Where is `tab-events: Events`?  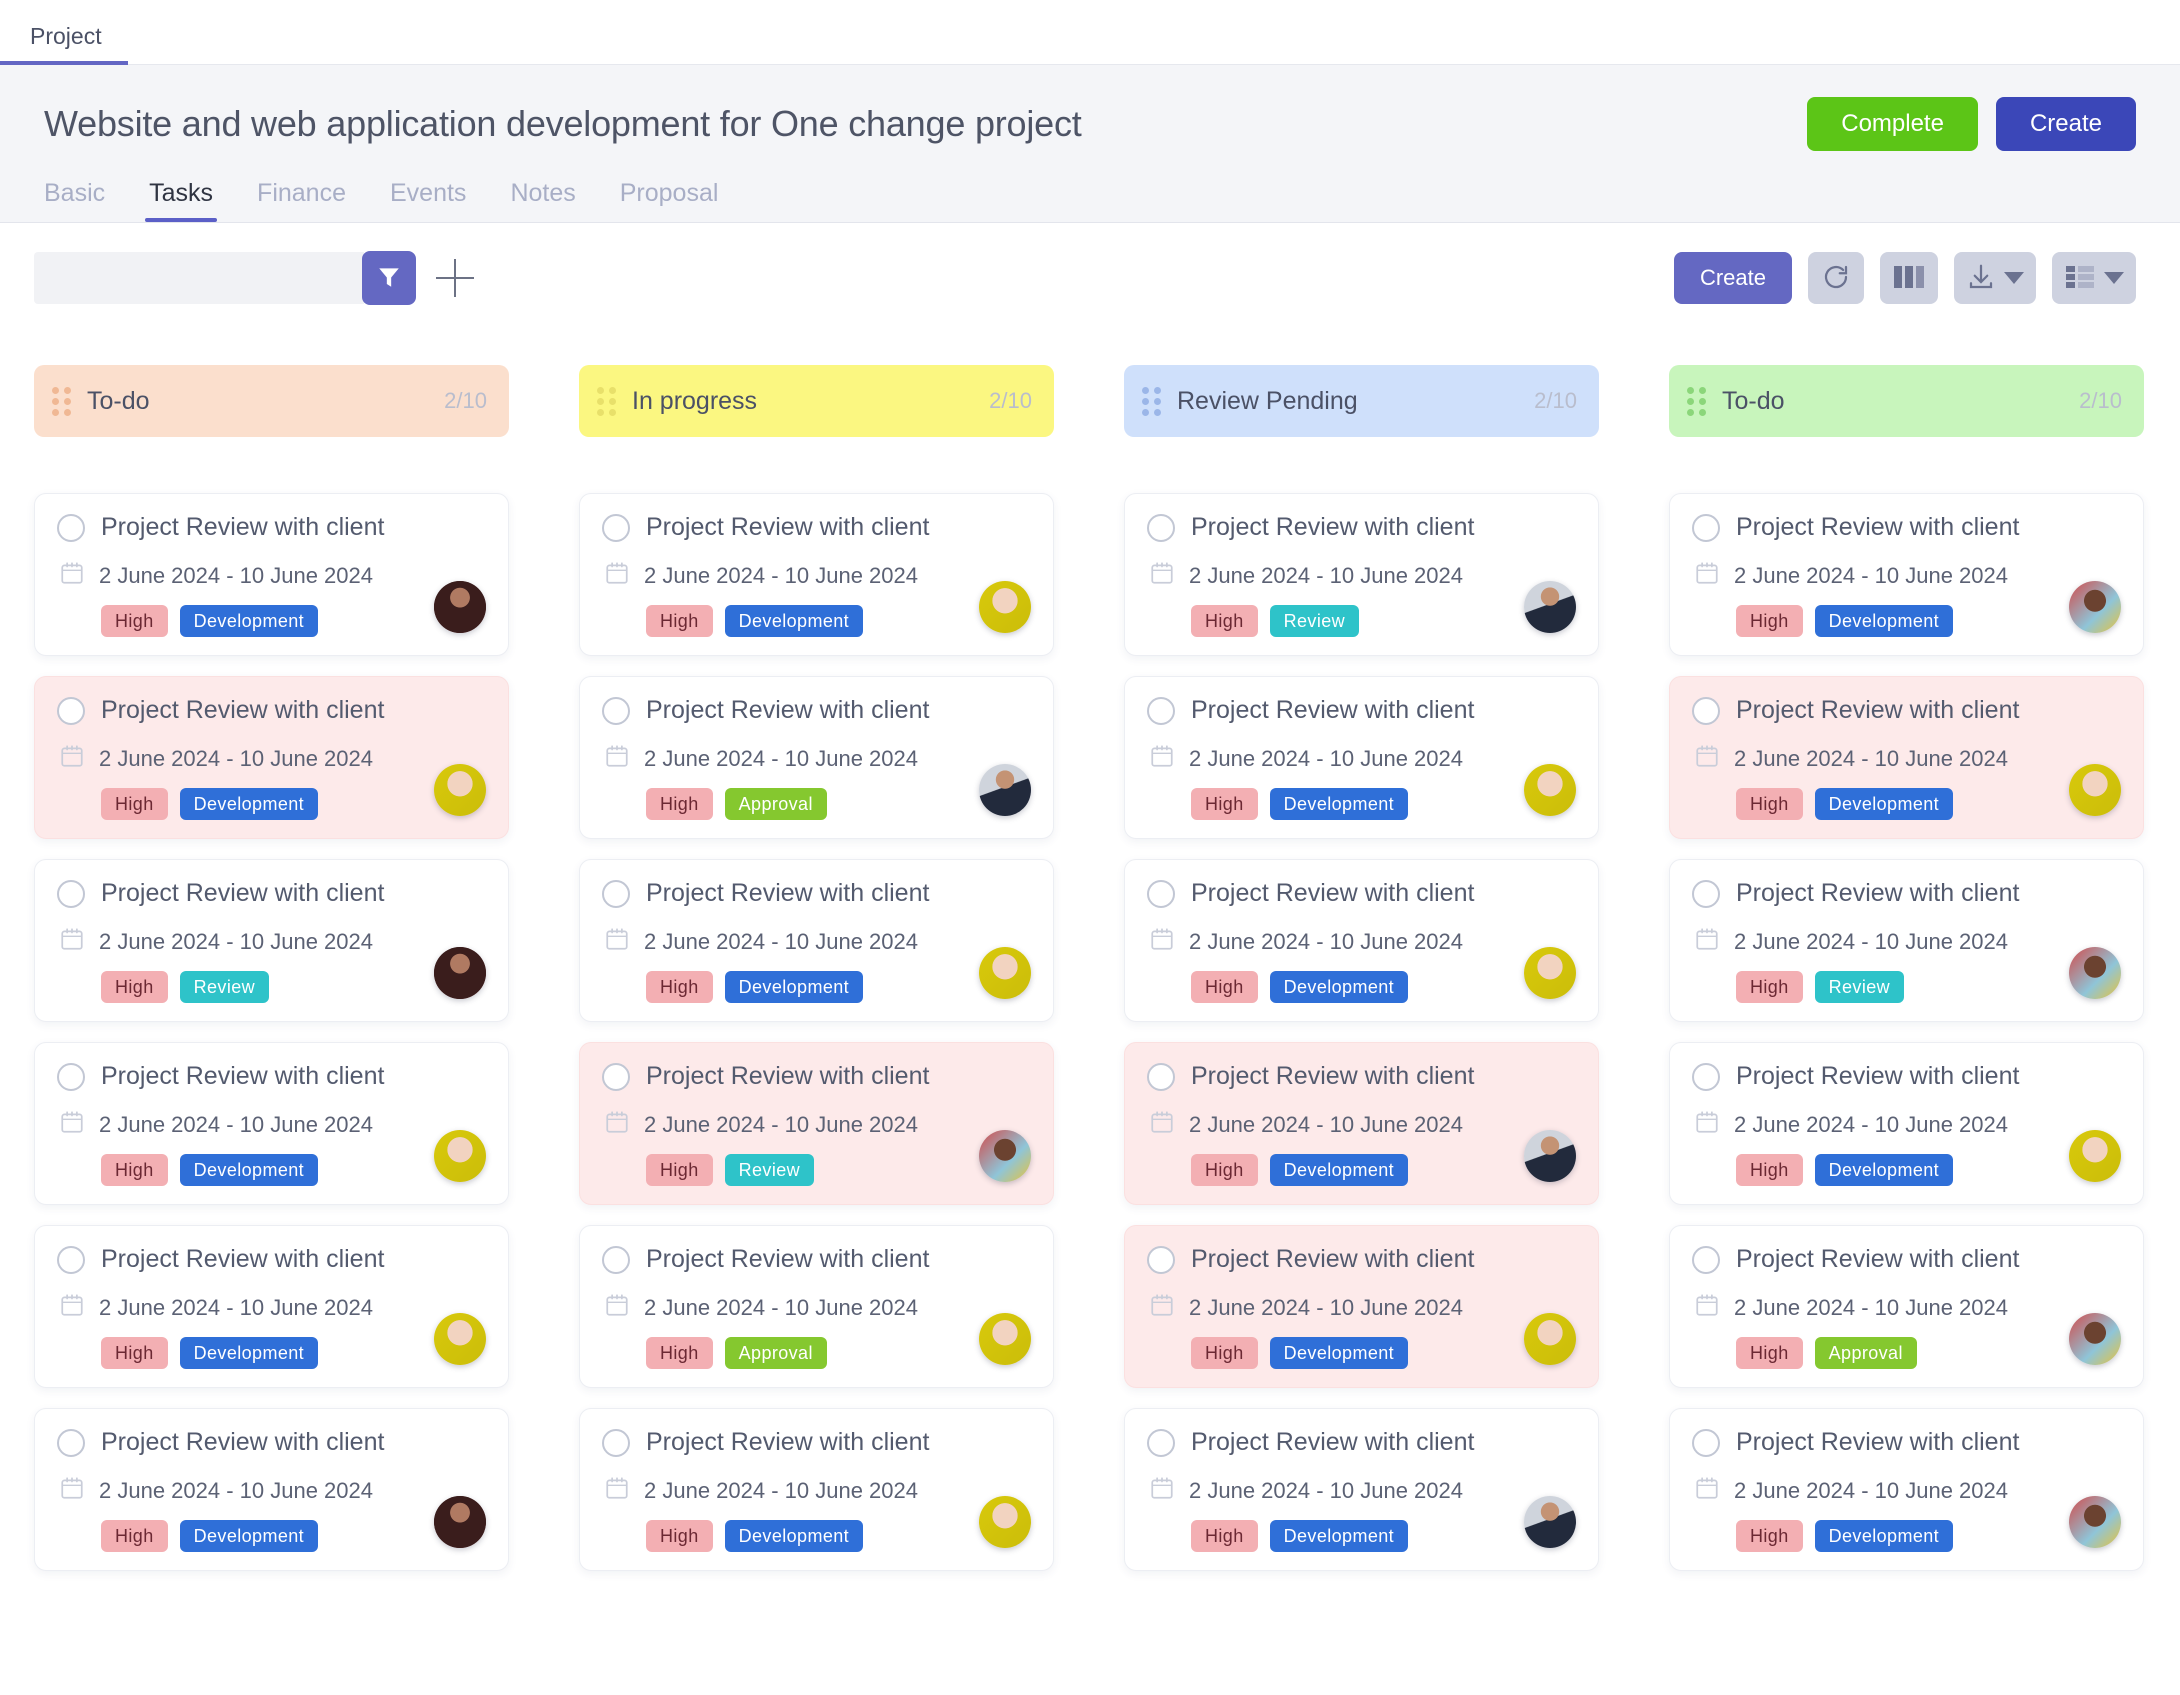
tab-events: Events is located at coordinates (428, 201).